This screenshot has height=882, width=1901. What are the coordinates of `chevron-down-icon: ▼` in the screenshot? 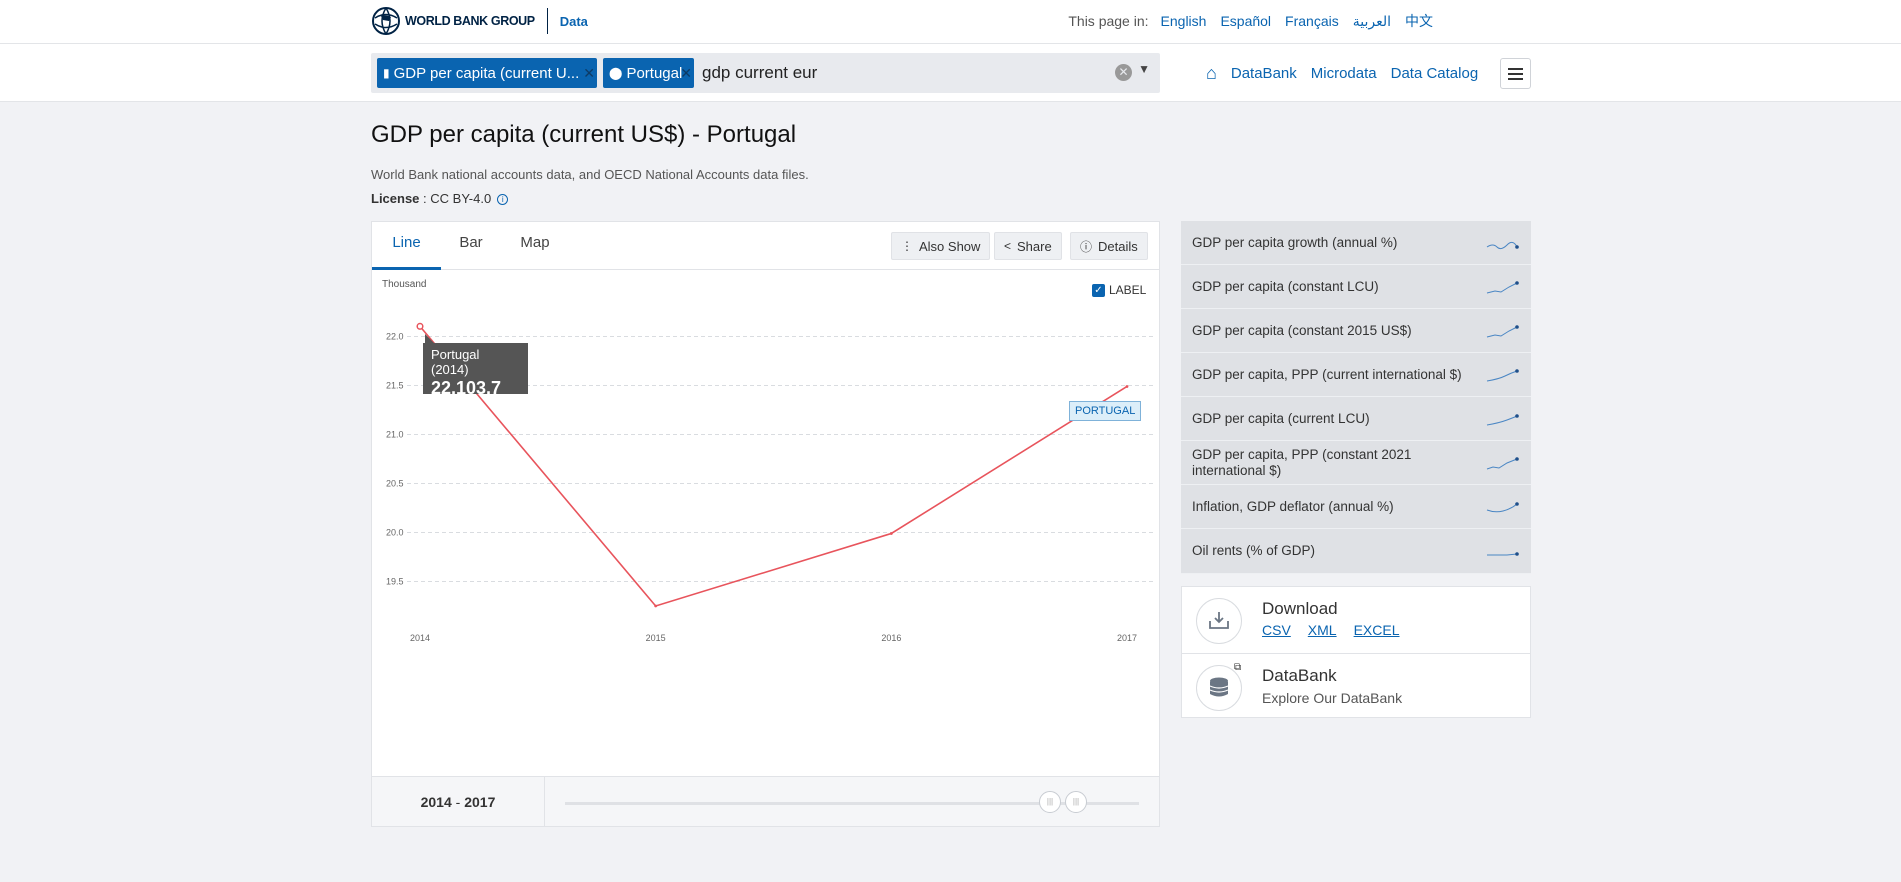 It's located at (1144, 69).